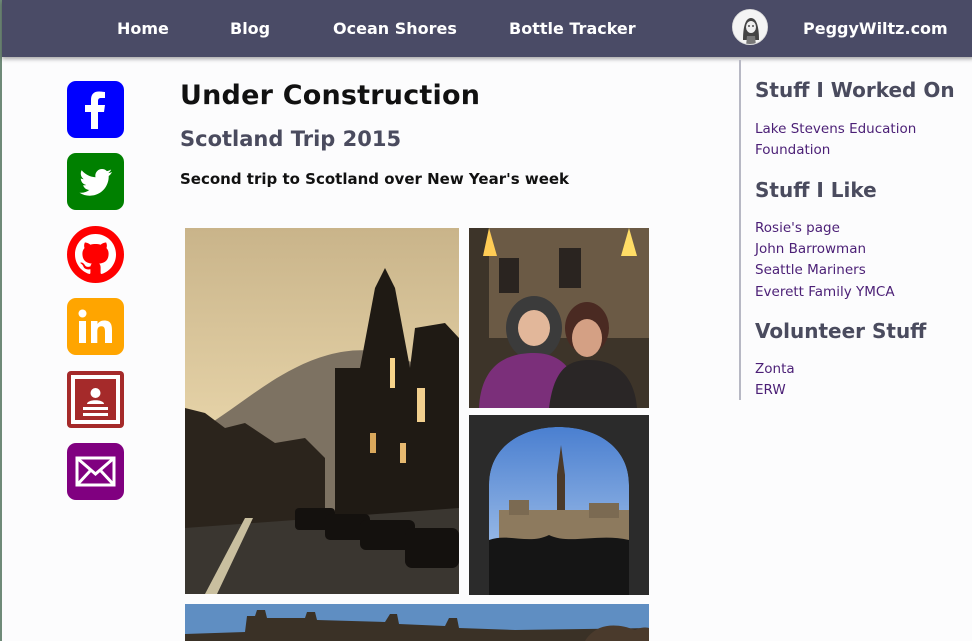  Describe the element at coordinates (875, 28) in the screenshot. I see `site-name-link: PeggyWiltz.com` at that location.